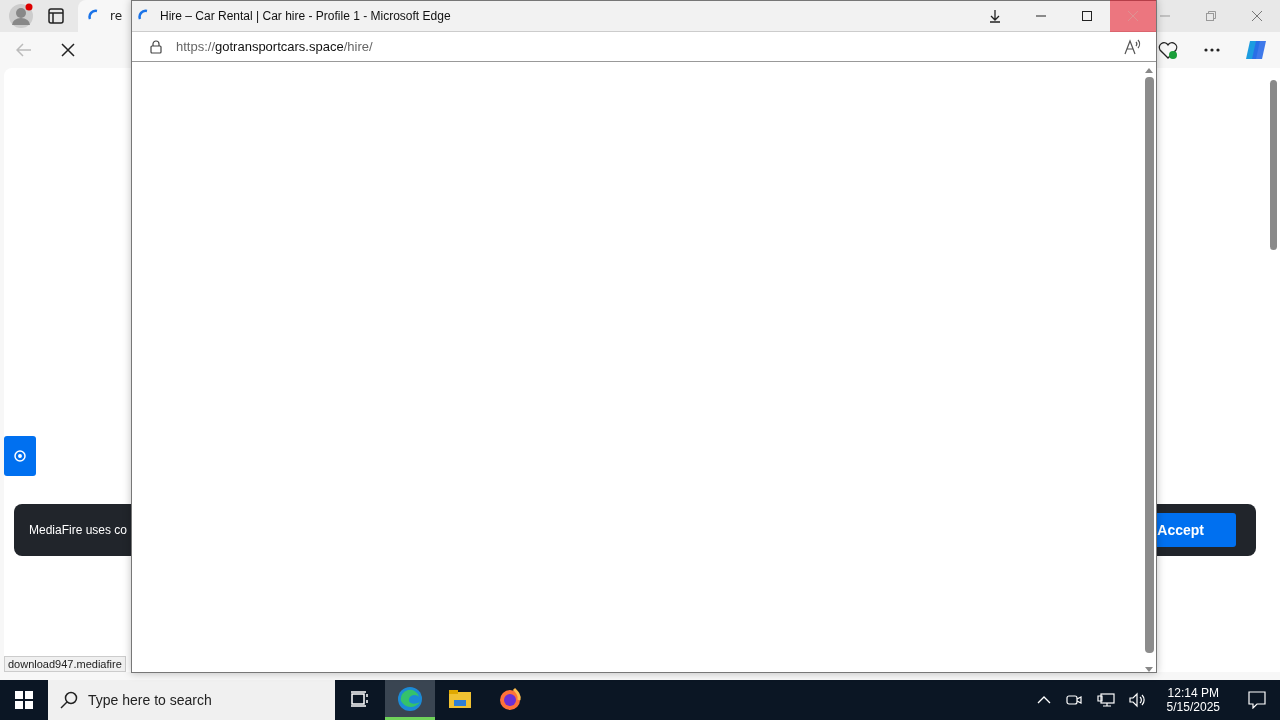  I want to click on clock: 12:14 PM 5/15/2025, so click(1193, 700).